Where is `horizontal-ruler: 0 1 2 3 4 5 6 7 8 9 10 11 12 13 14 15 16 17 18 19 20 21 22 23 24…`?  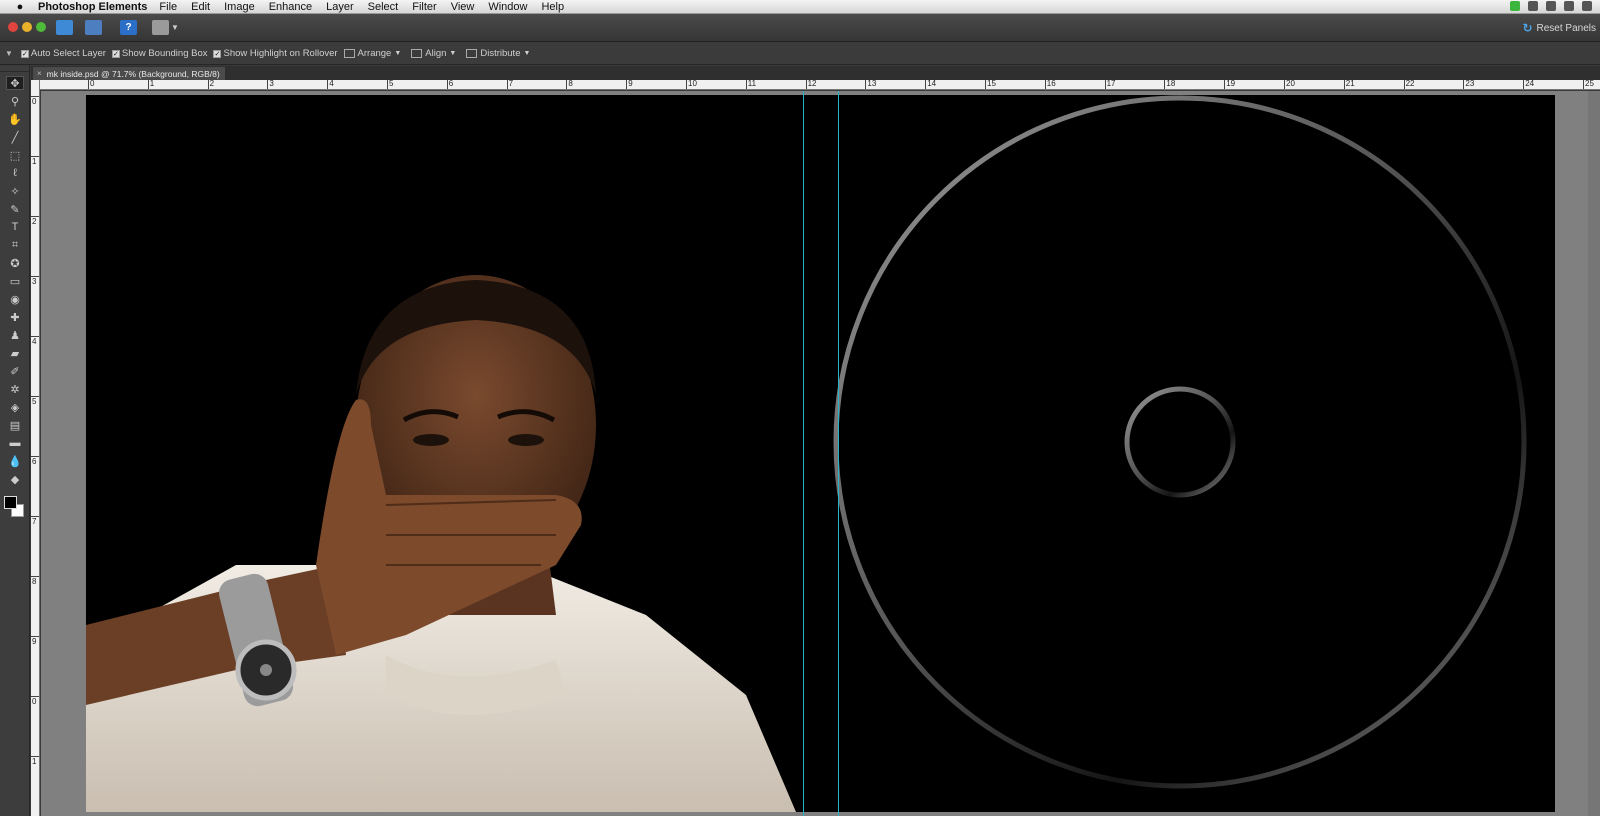 horizontal-ruler: 0 1 2 3 4 5 6 7 8 9 10 11 12 13 14 15 16 17 18 19 20 21 22 23 24… is located at coordinates (820, 85).